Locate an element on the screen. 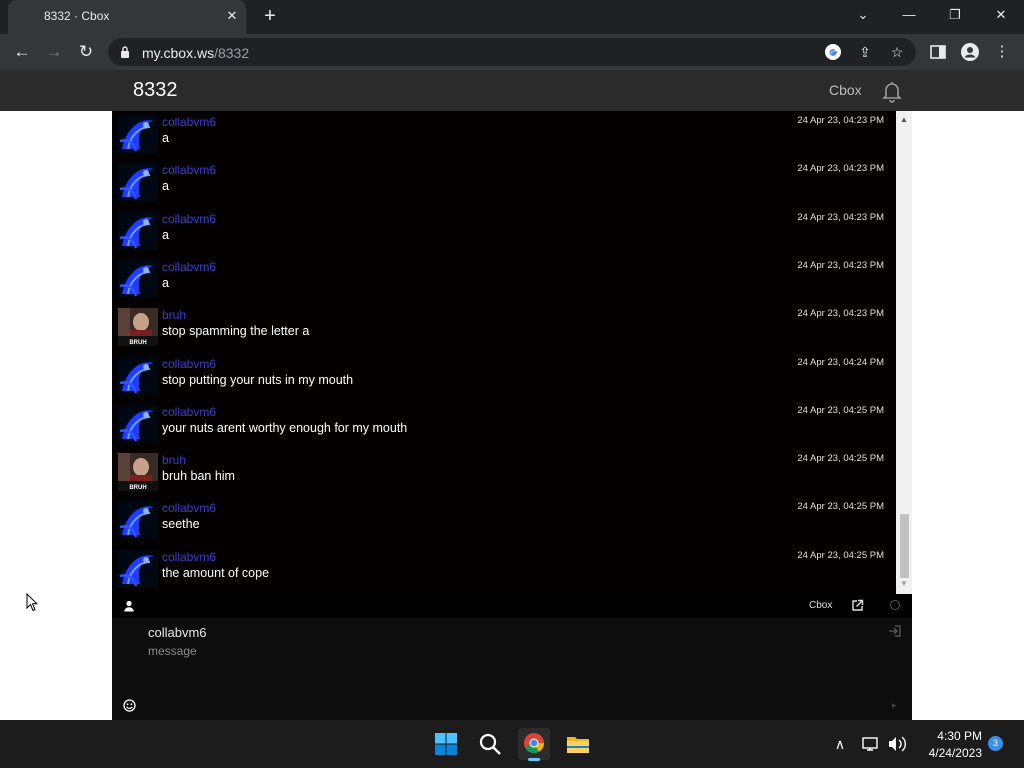 Image resolution: width=1024 pixels, height=768 pixels. chat-scrollbar: ▲ ▼ is located at coordinates (904, 352).